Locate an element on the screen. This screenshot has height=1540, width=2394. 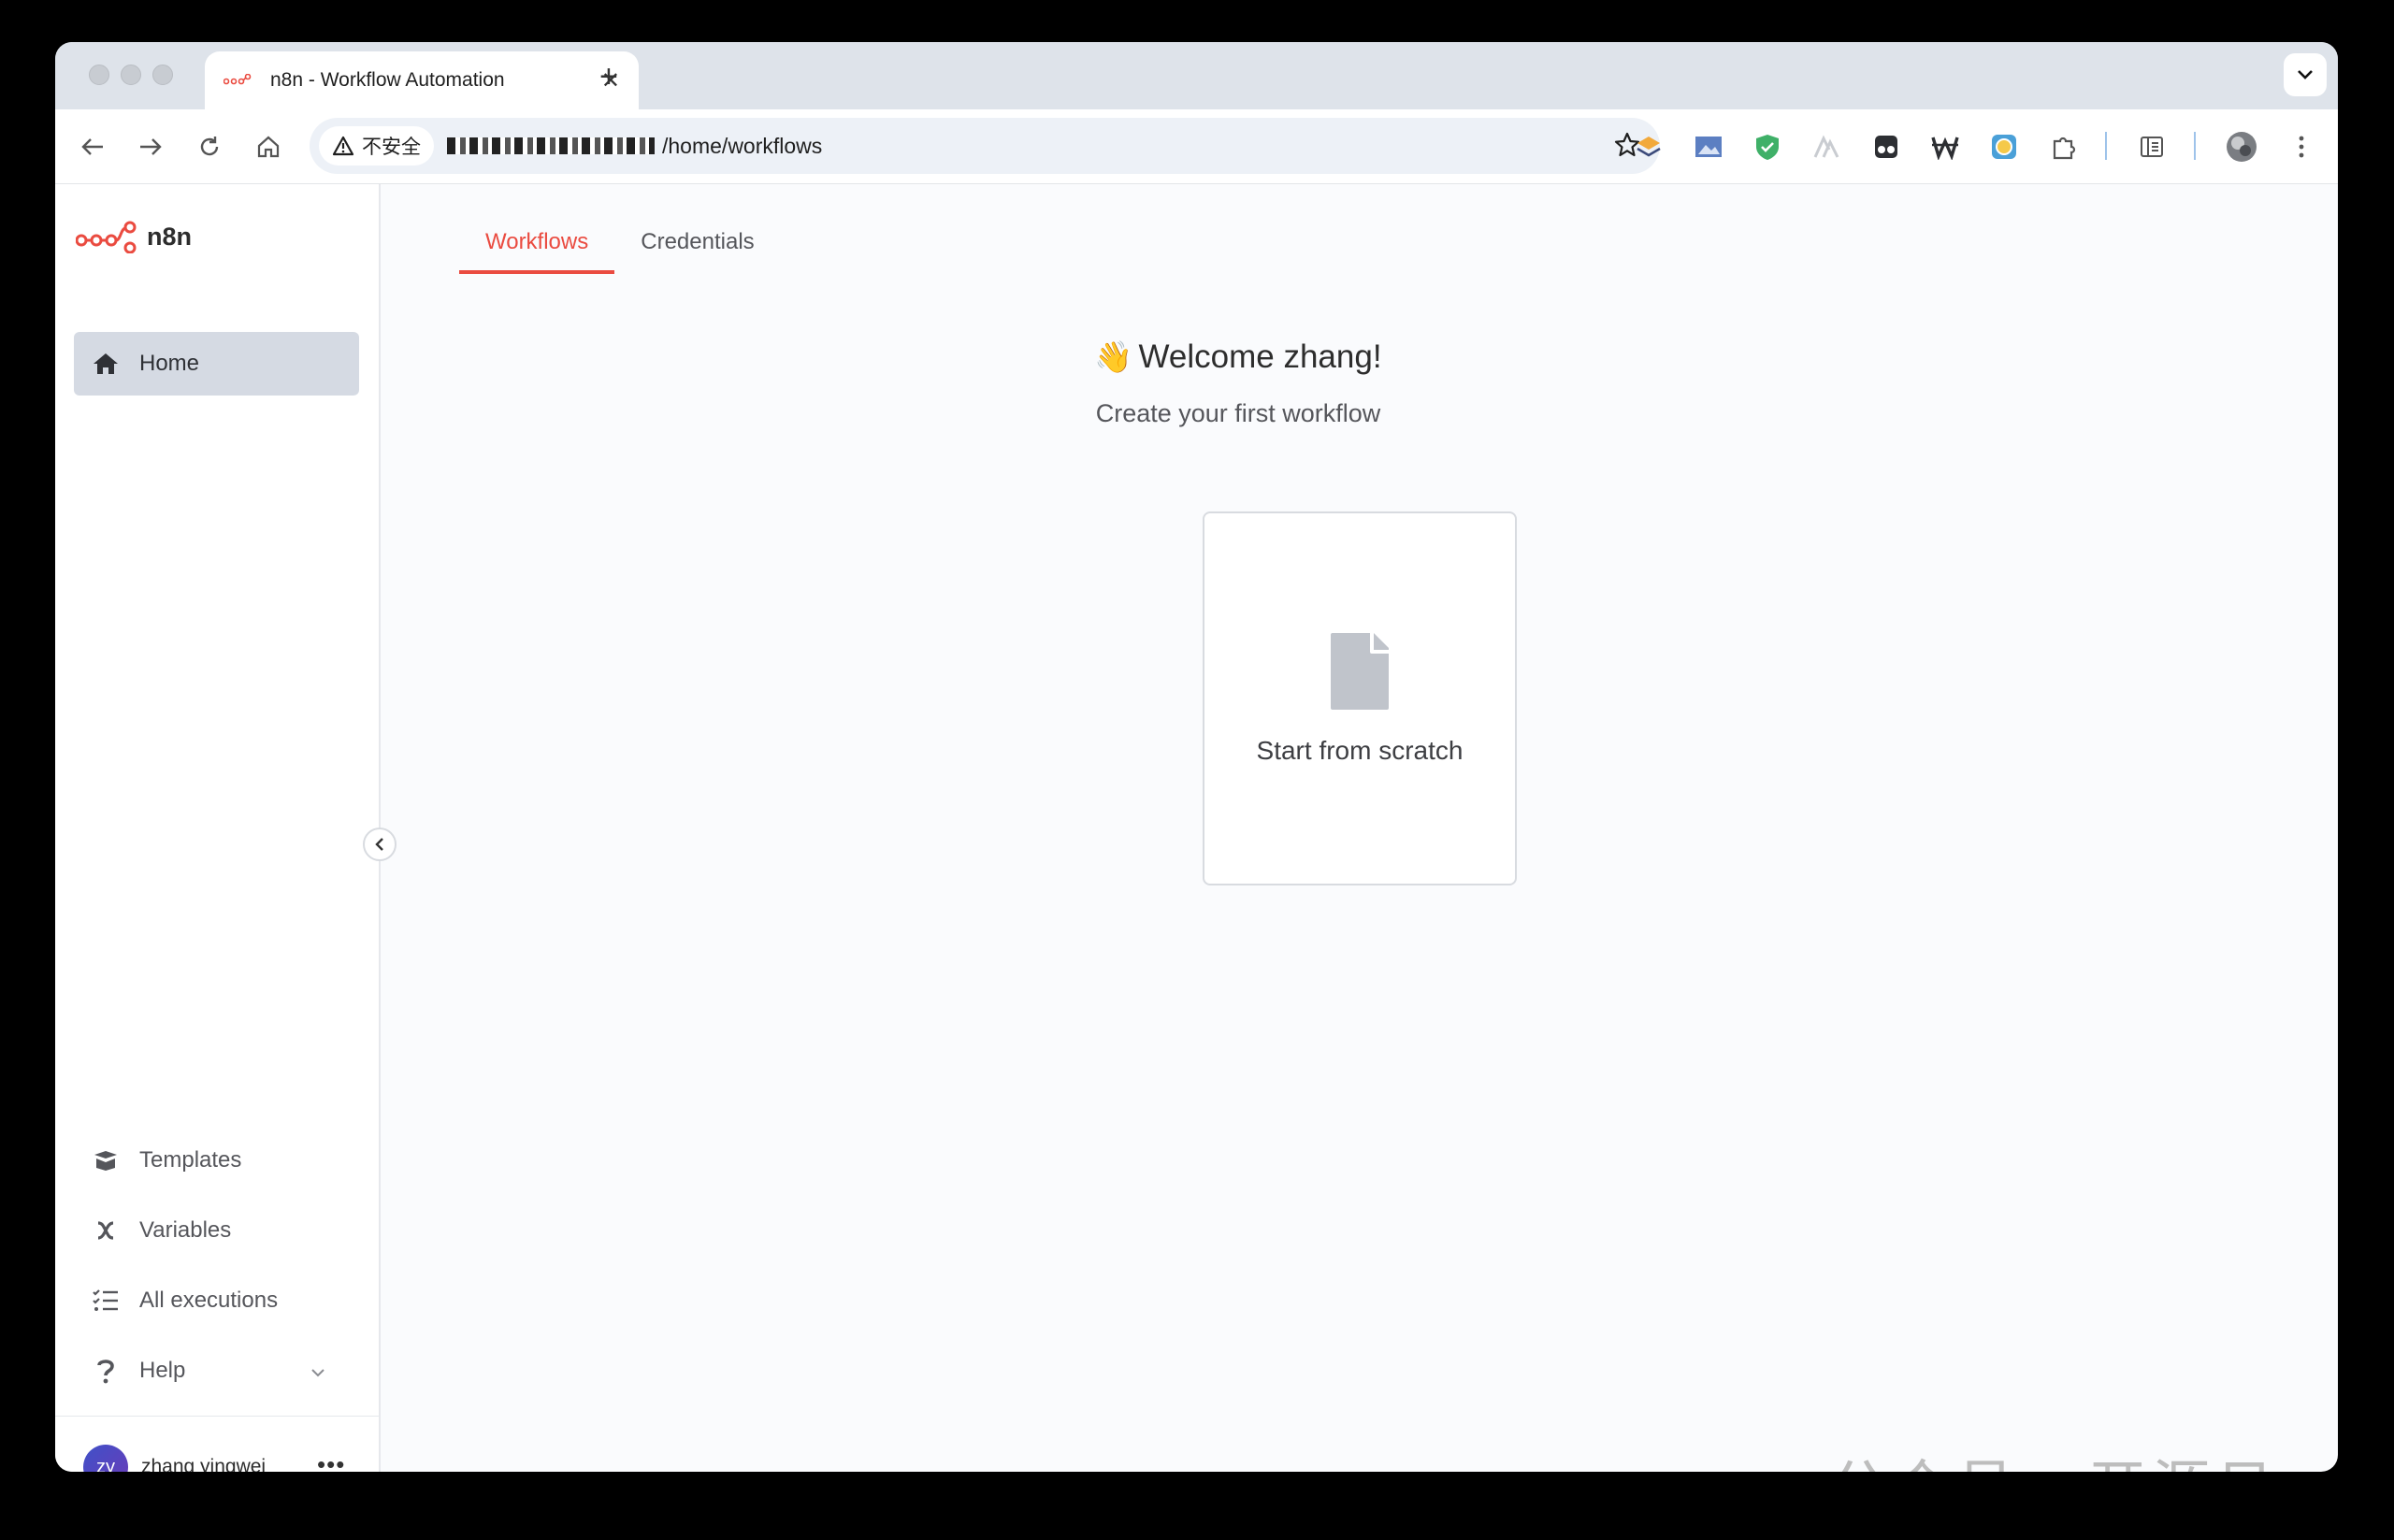
wave-emoji: 👋 is located at coordinates (1113, 356).